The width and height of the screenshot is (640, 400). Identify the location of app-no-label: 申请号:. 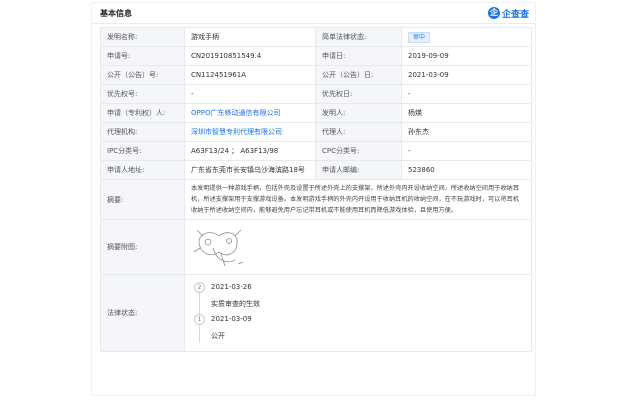
(142, 56).